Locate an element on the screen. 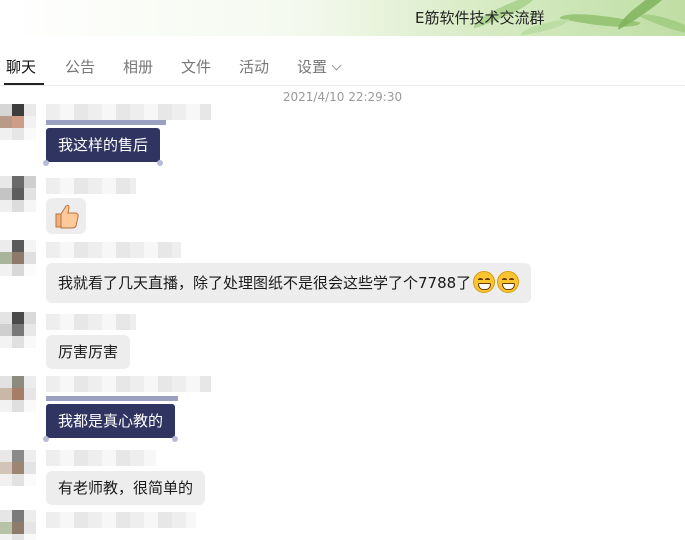 Image resolution: width=685 pixels, height=540 pixels. message-bubble: 我就看了几天直播，除了处理图纸不是很会这些学了个7788了 is located at coordinates (289, 283).